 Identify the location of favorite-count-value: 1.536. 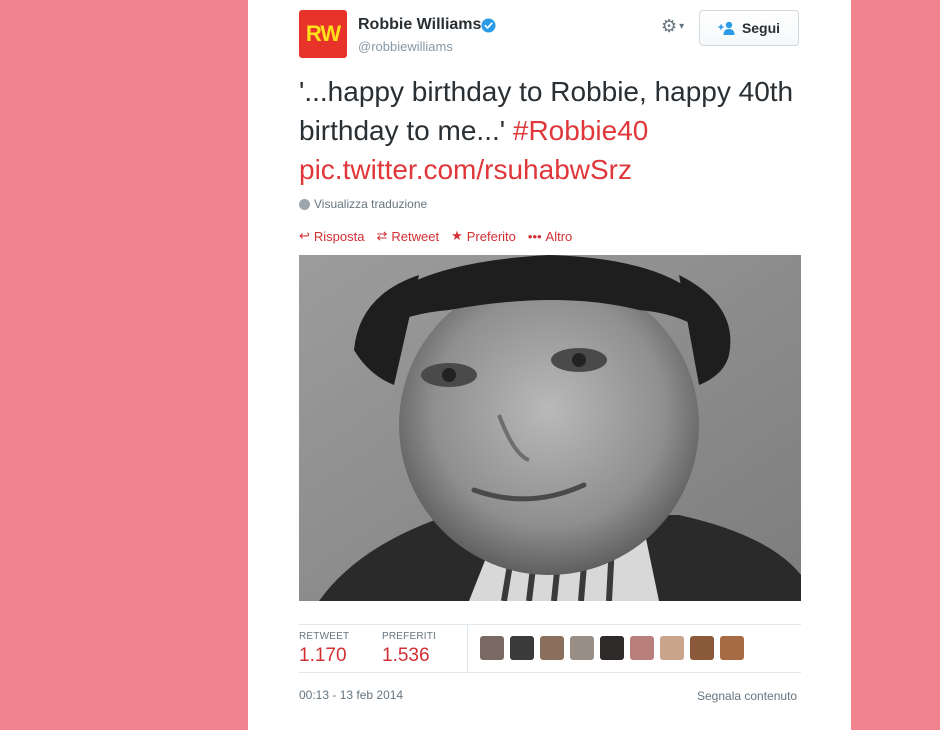
(406, 655).